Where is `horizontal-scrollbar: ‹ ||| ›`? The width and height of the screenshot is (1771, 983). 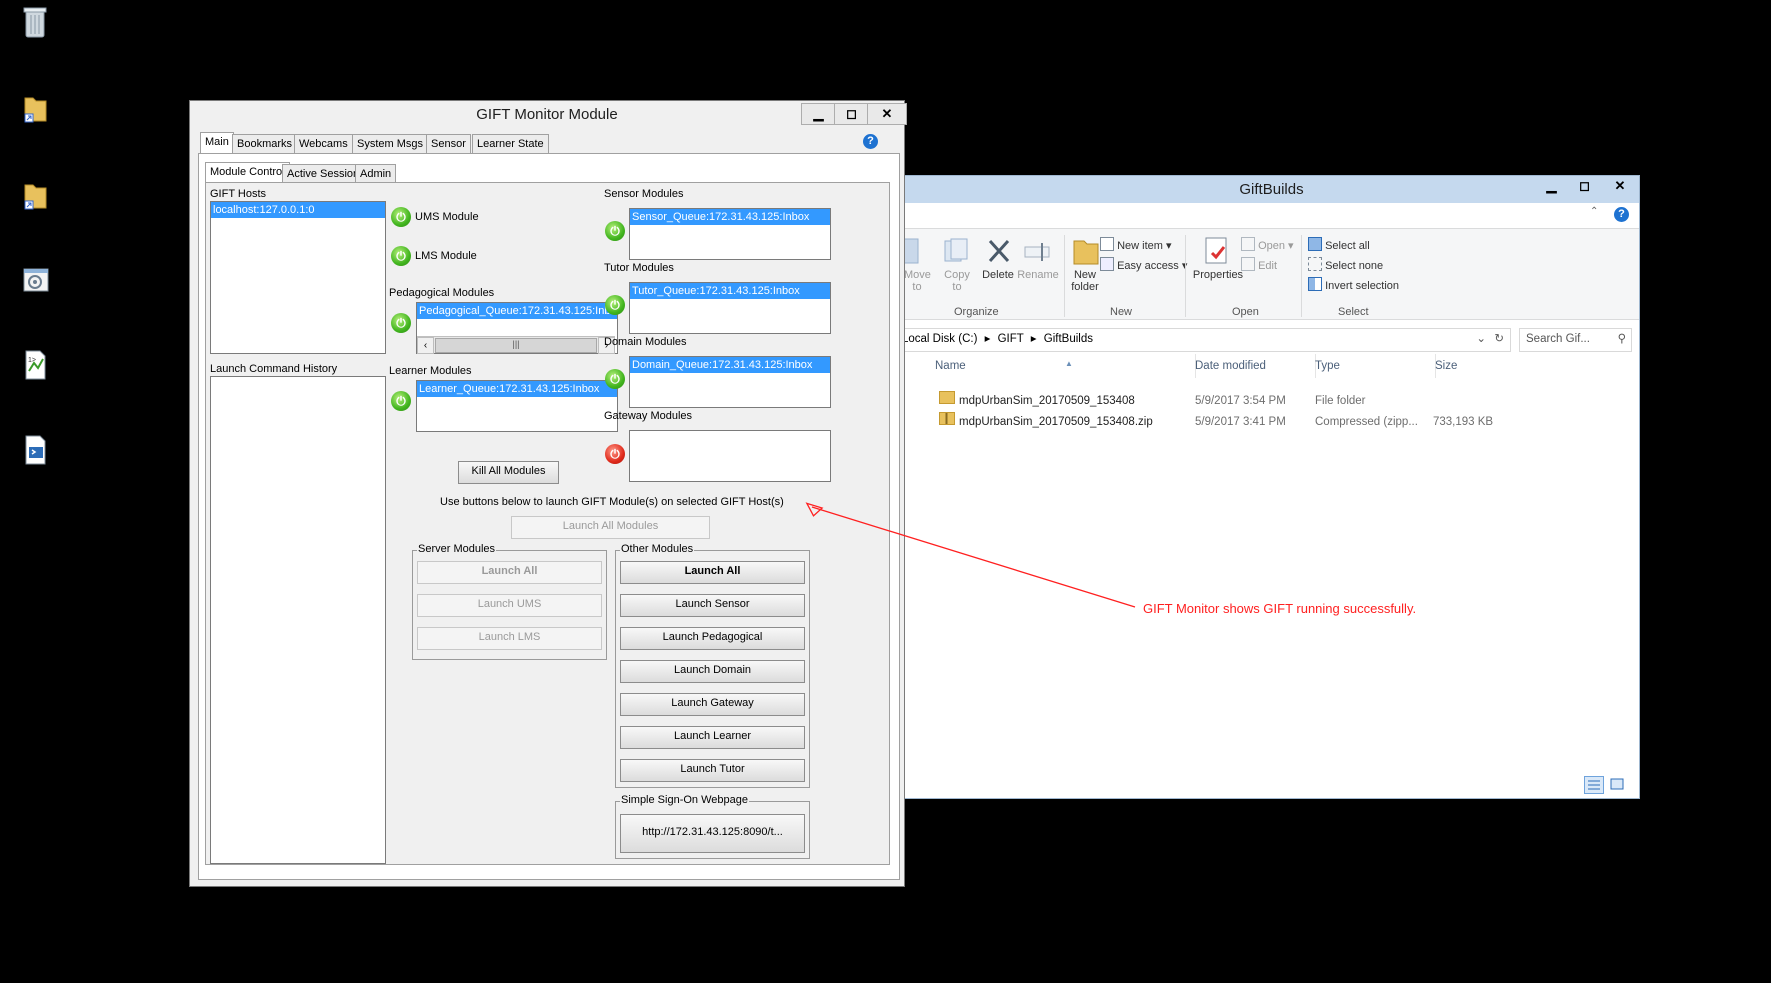
horizontal-scrollbar: ‹ ||| › is located at coordinates (516, 345).